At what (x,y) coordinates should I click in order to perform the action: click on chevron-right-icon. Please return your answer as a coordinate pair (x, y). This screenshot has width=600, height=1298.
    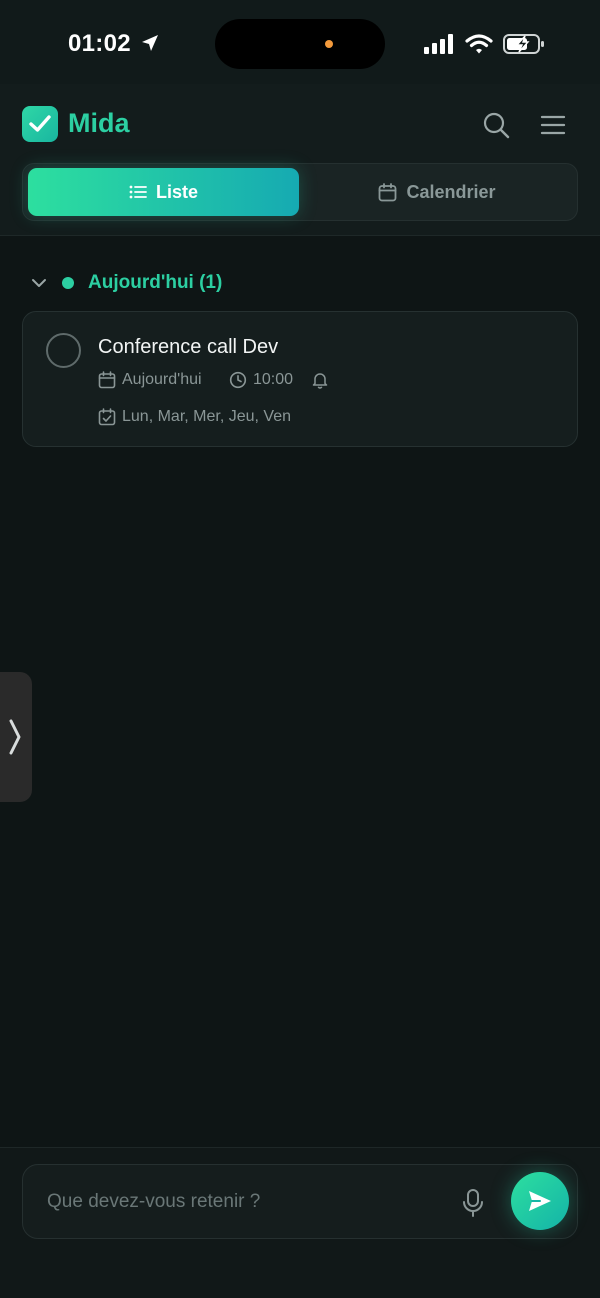
    Looking at the image, I should click on (15, 737).